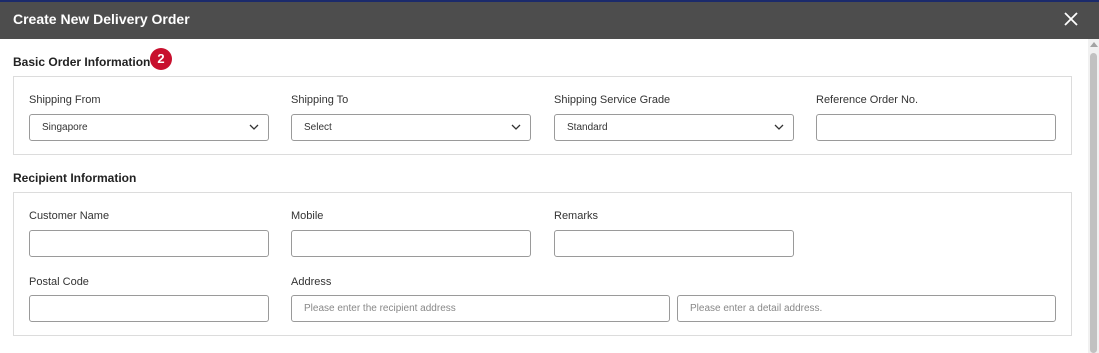 This screenshot has height=353, width=1099. I want to click on mobile-input, so click(411, 243).